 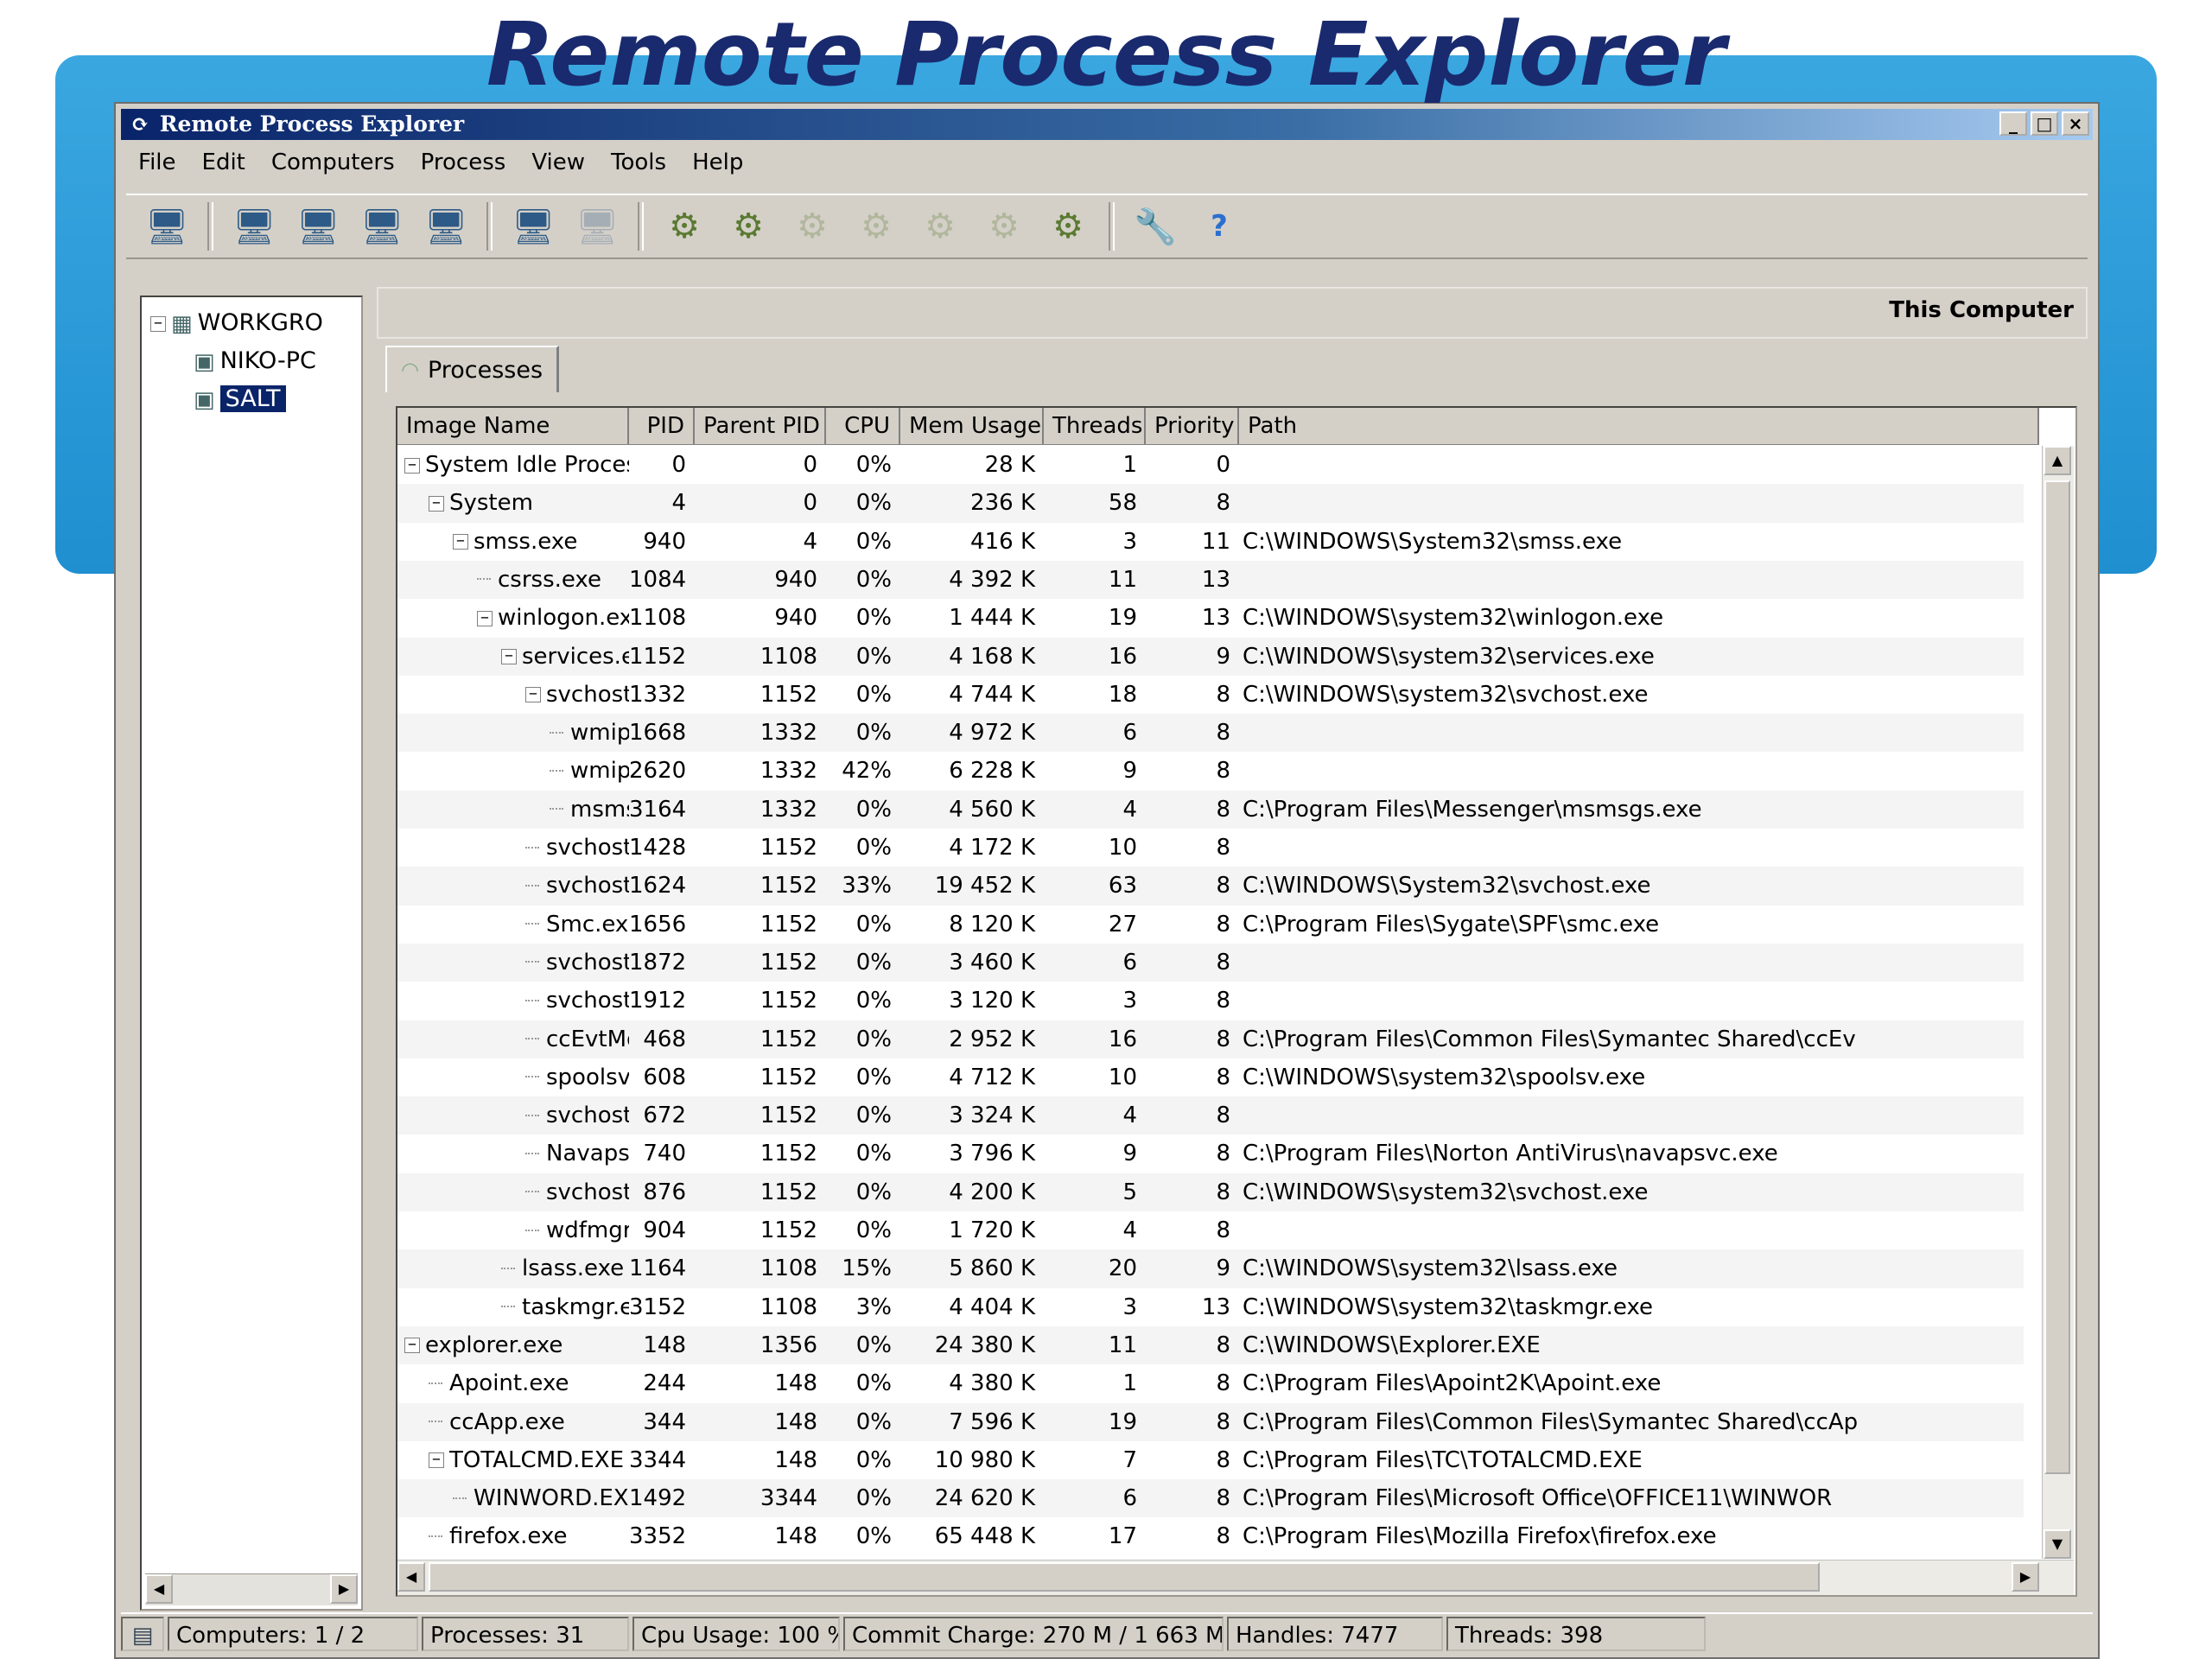 What do you see at coordinates (1210, 580) in the screenshot?
I see `table-row: csrss.exe 1084 940 0% 4 392 K 11 13` at bounding box center [1210, 580].